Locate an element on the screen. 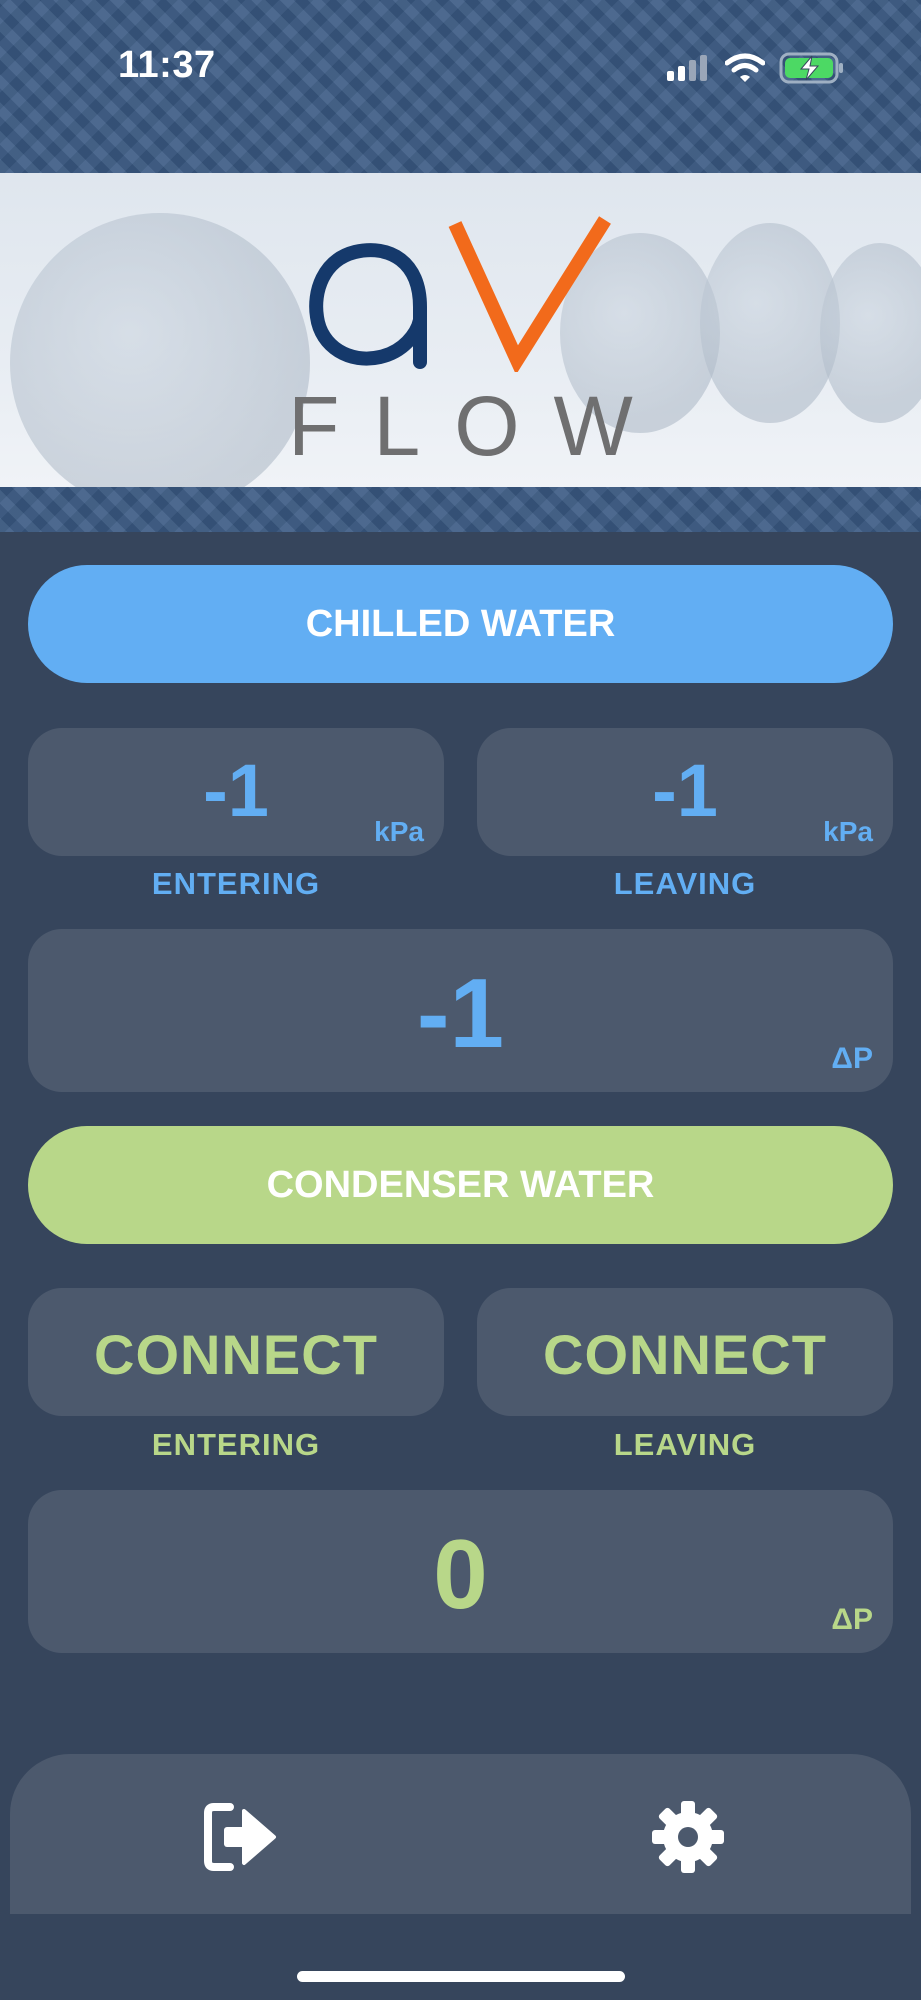 This screenshot has height=2000, width=921. condenser-delta-card: 0 ΔP is located at coordinates (460, 1571).